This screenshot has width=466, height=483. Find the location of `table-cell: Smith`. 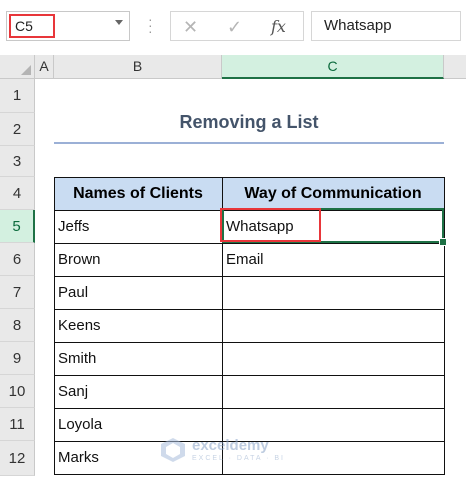

table-cell: Smith is located at coordinates (138, 358).